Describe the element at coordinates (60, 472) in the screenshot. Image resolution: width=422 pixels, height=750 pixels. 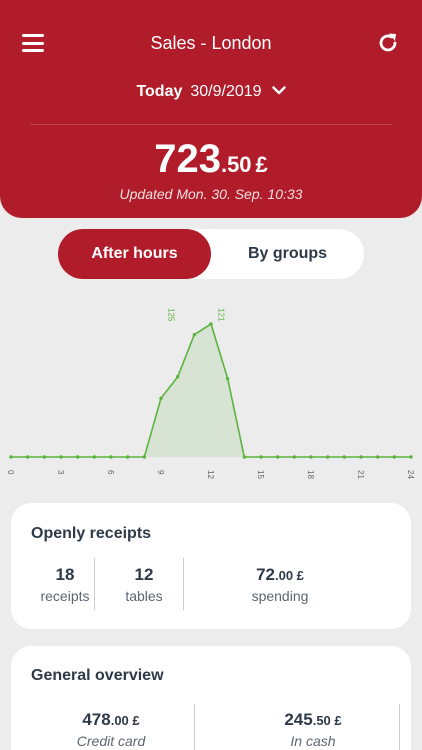
I see `chart-tick-label: 3` at that location.